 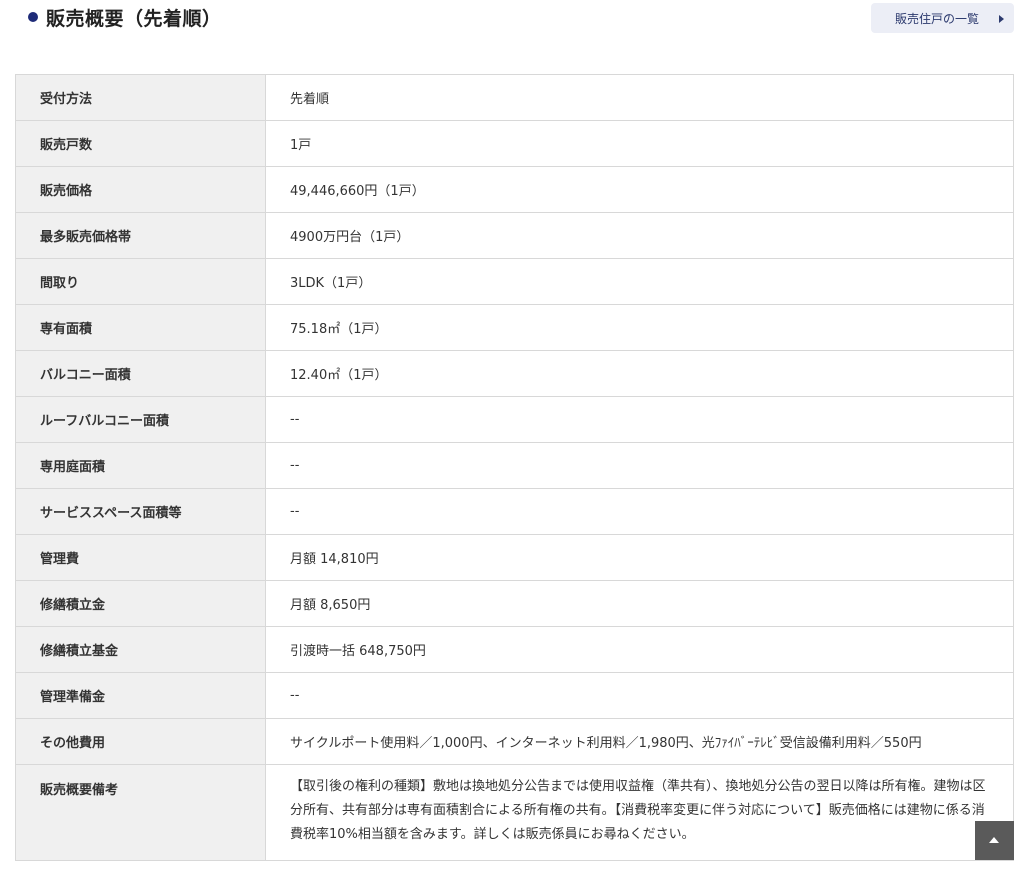 I want to click on row-value: 先着順, so click(x=639, y=97).